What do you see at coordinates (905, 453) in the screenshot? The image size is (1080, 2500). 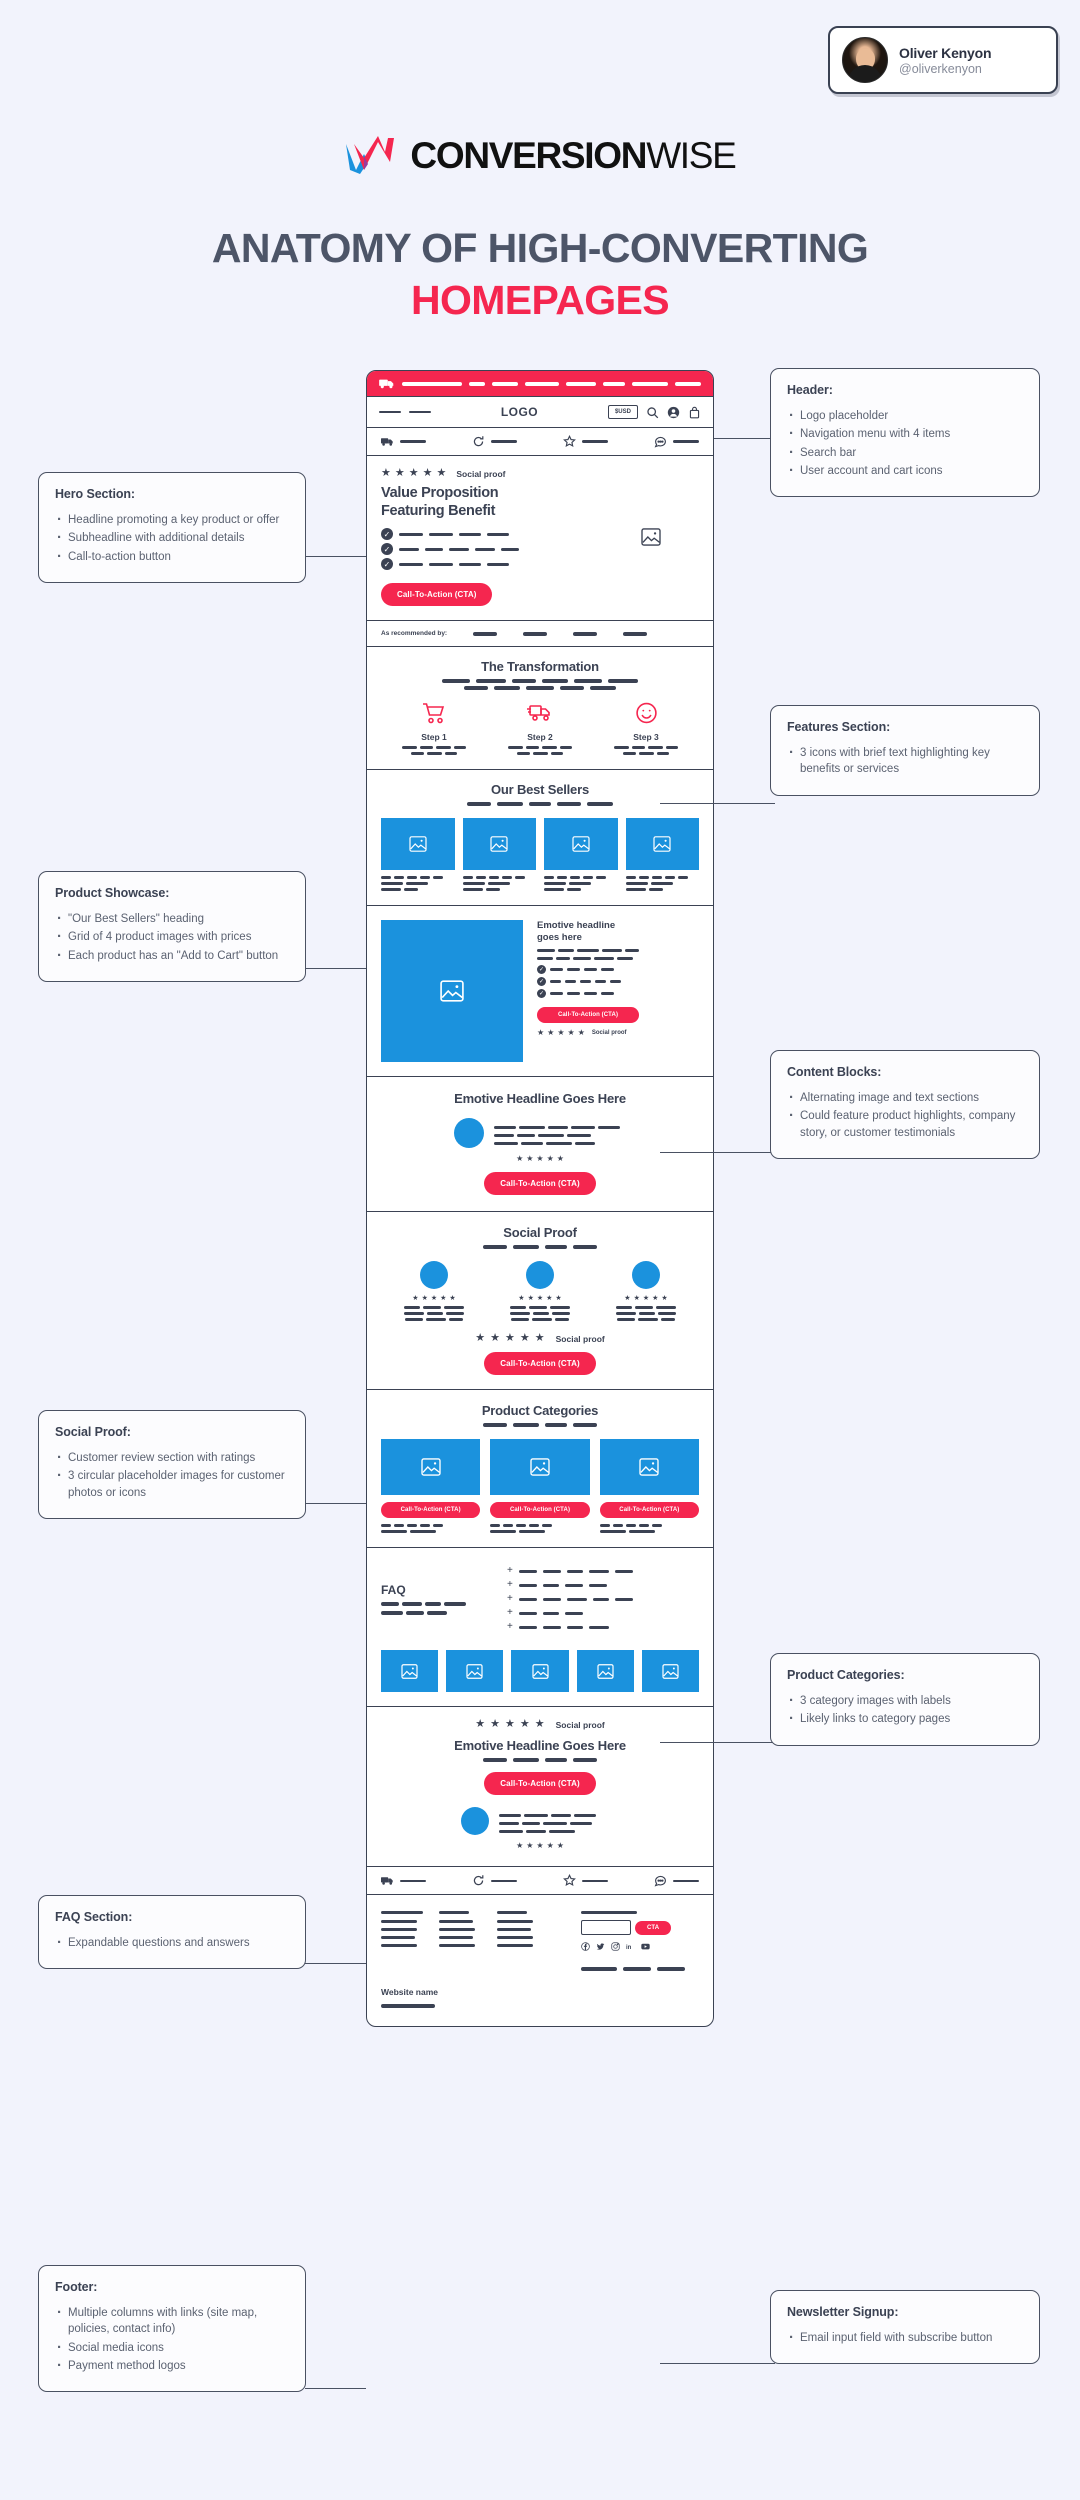 I see `callout-item: Search bar` at bounding box center [905, 453].